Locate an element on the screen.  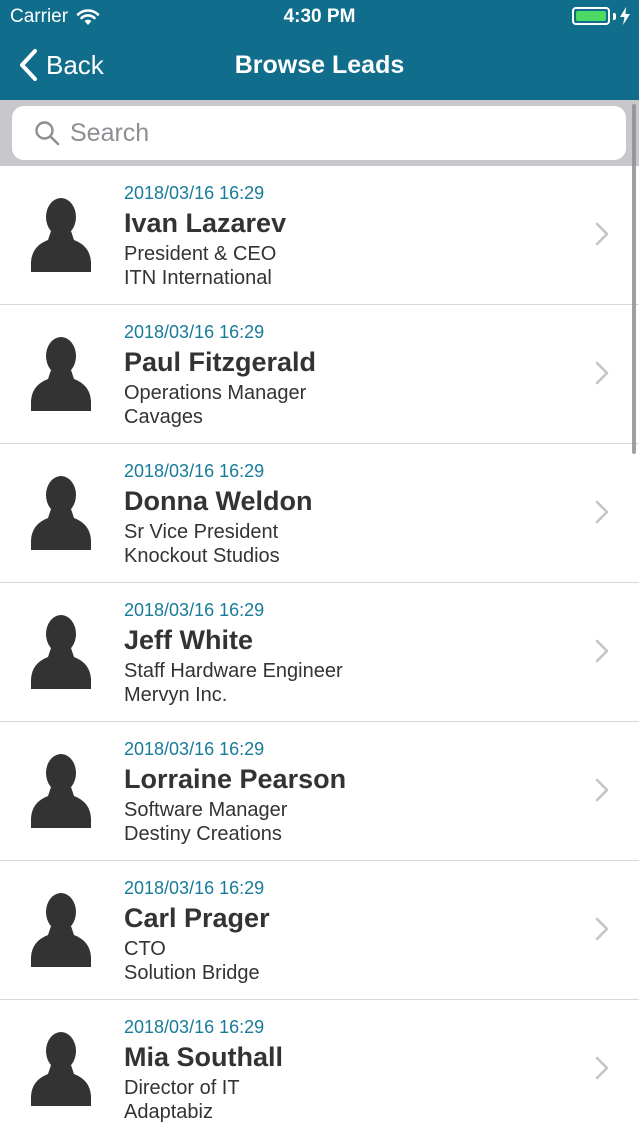
page-title: Browse Leads is located at coordinates (319, 65).